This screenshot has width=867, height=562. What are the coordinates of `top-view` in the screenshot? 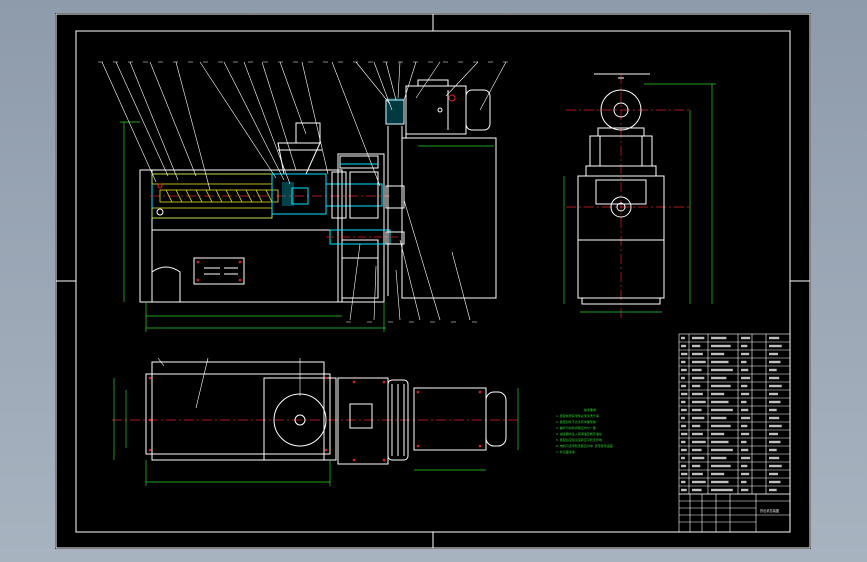 It's located at (316, 421).